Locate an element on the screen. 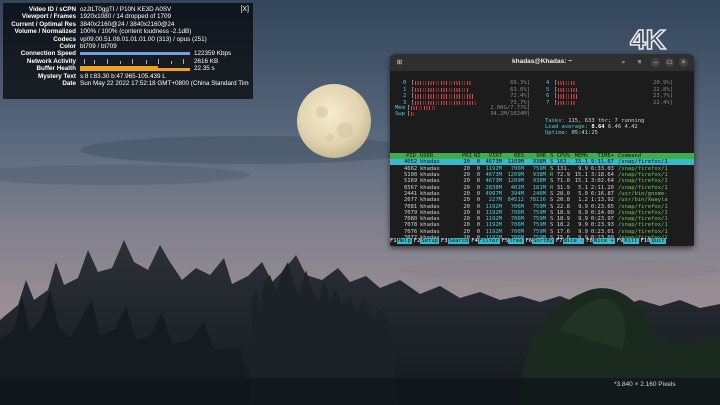 This screenshot has width=720, height=405. cpu-meter-7-label: 7 is located at coordinates (548, 102).